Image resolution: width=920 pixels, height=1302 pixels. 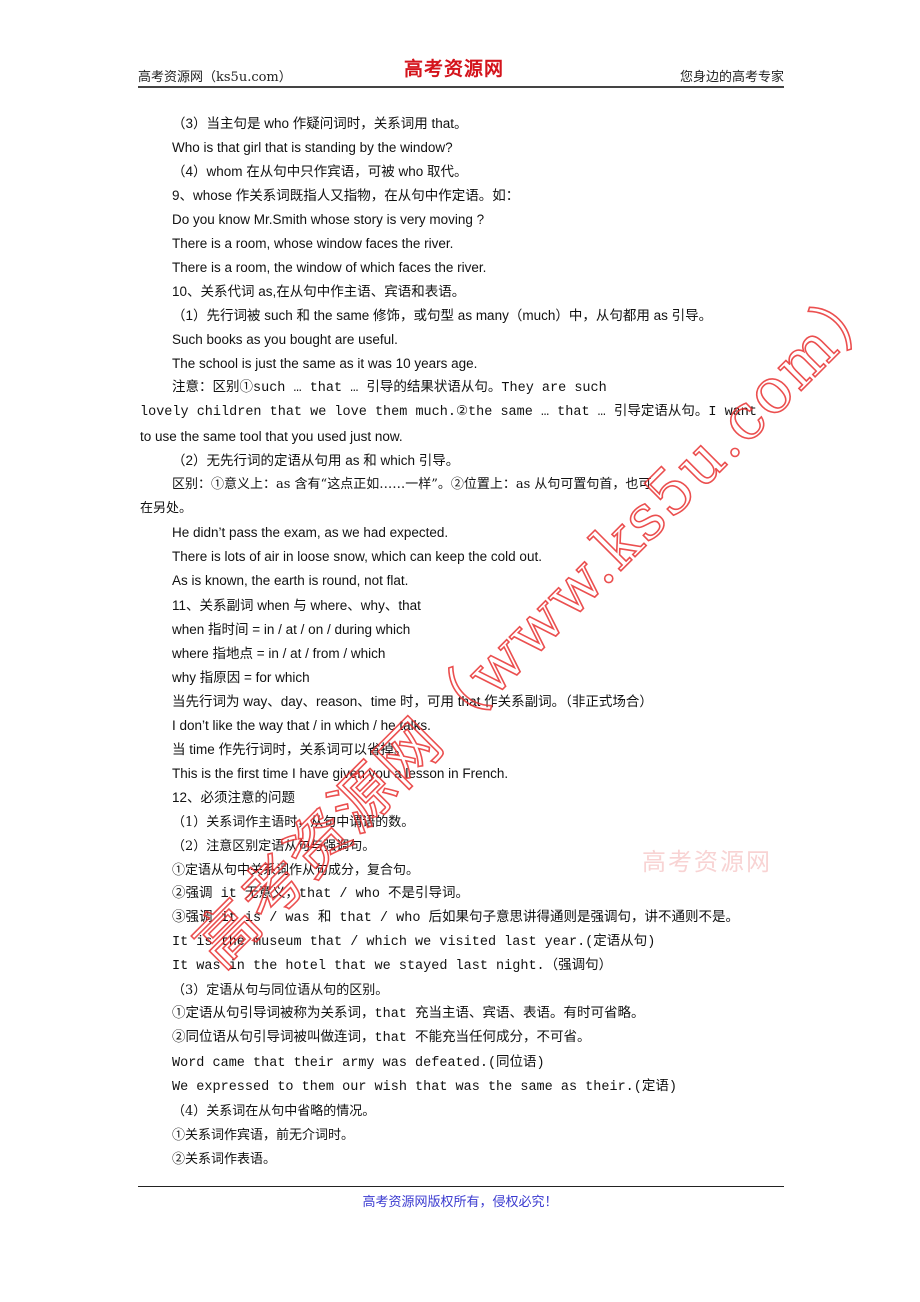 I want to click on header-slogan: 您身边的高考专家, so click(x=731, y=77).